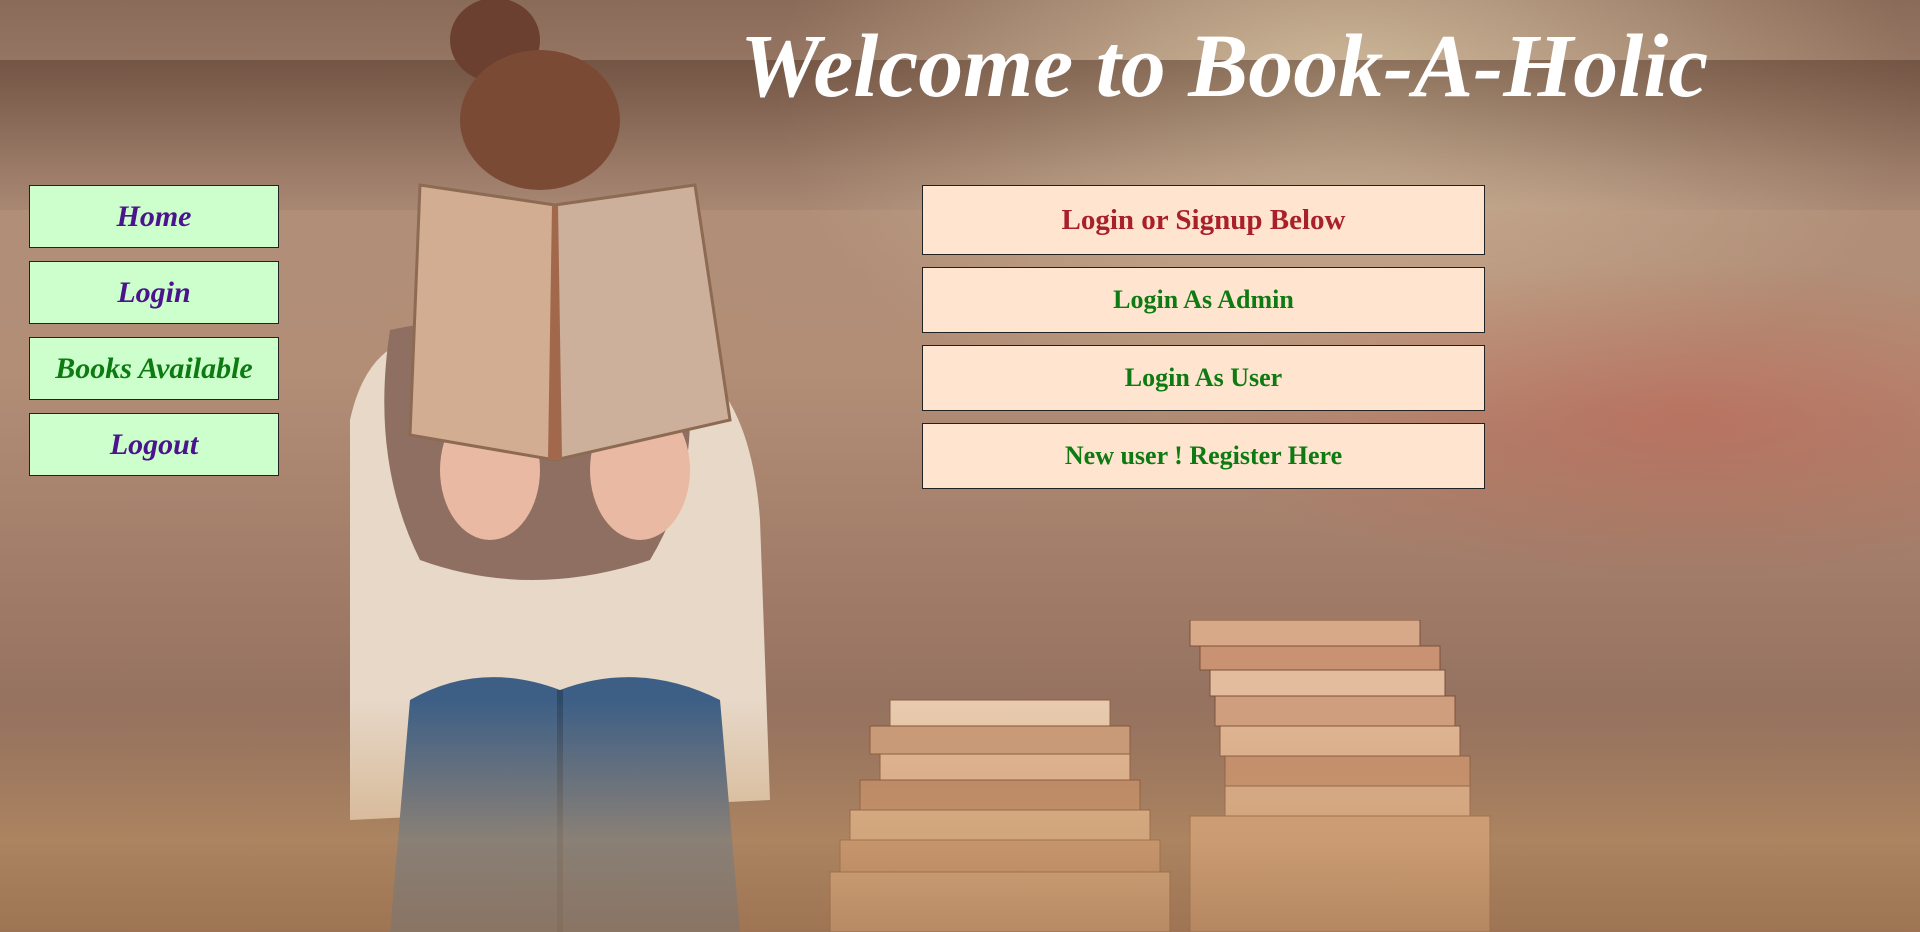 The image size is (1920, 932). What do you see at coordinates (1160, 776) in the screenshot?
I see `book-stacks-illustration` at bounding box center [1160, 776].